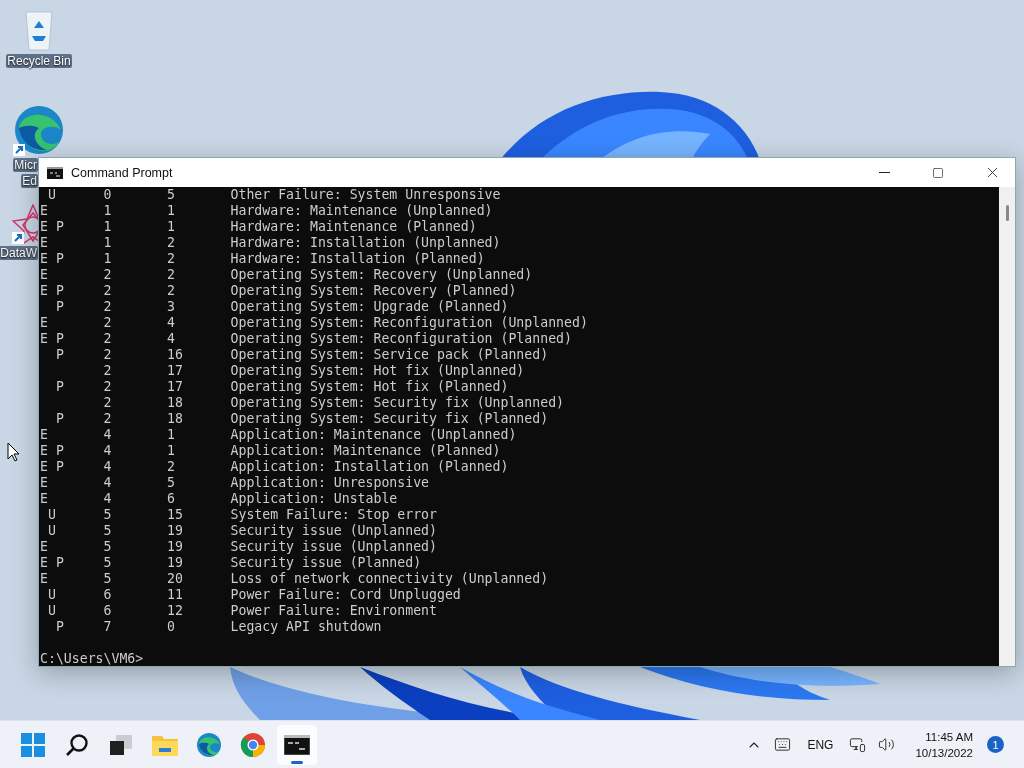  What do you see at coordinates (19, 253) in the screenshot?
I see `icon-label: DataW` at bounding box center [19, 253].